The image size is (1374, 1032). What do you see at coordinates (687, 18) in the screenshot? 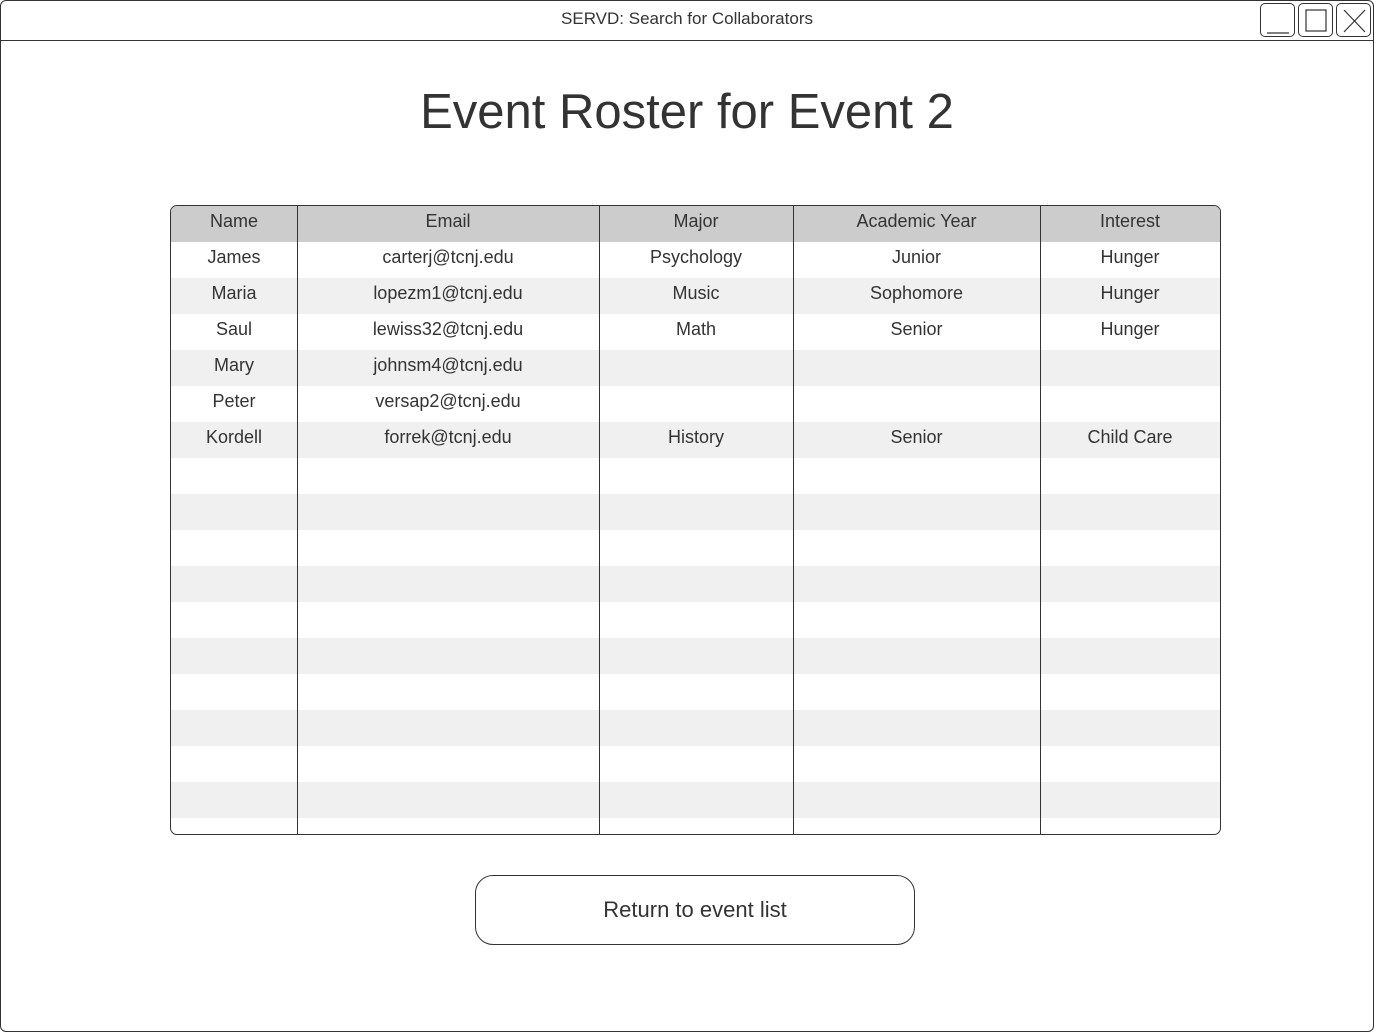
I see `window-title: SERVD: Search for Collaborators` at bounding box center [687, 18].